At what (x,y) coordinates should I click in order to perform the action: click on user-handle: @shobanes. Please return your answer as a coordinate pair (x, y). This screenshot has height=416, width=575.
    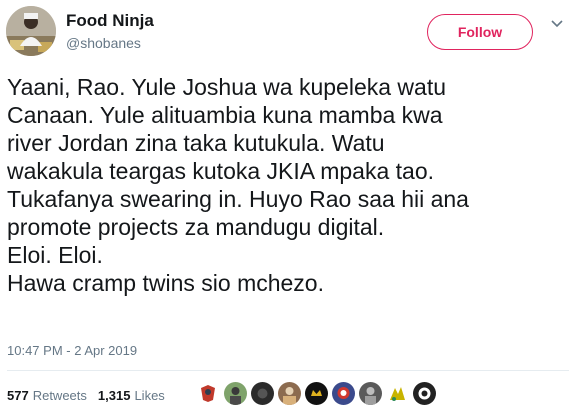
    Looking at the image, I should click on (103, 43).